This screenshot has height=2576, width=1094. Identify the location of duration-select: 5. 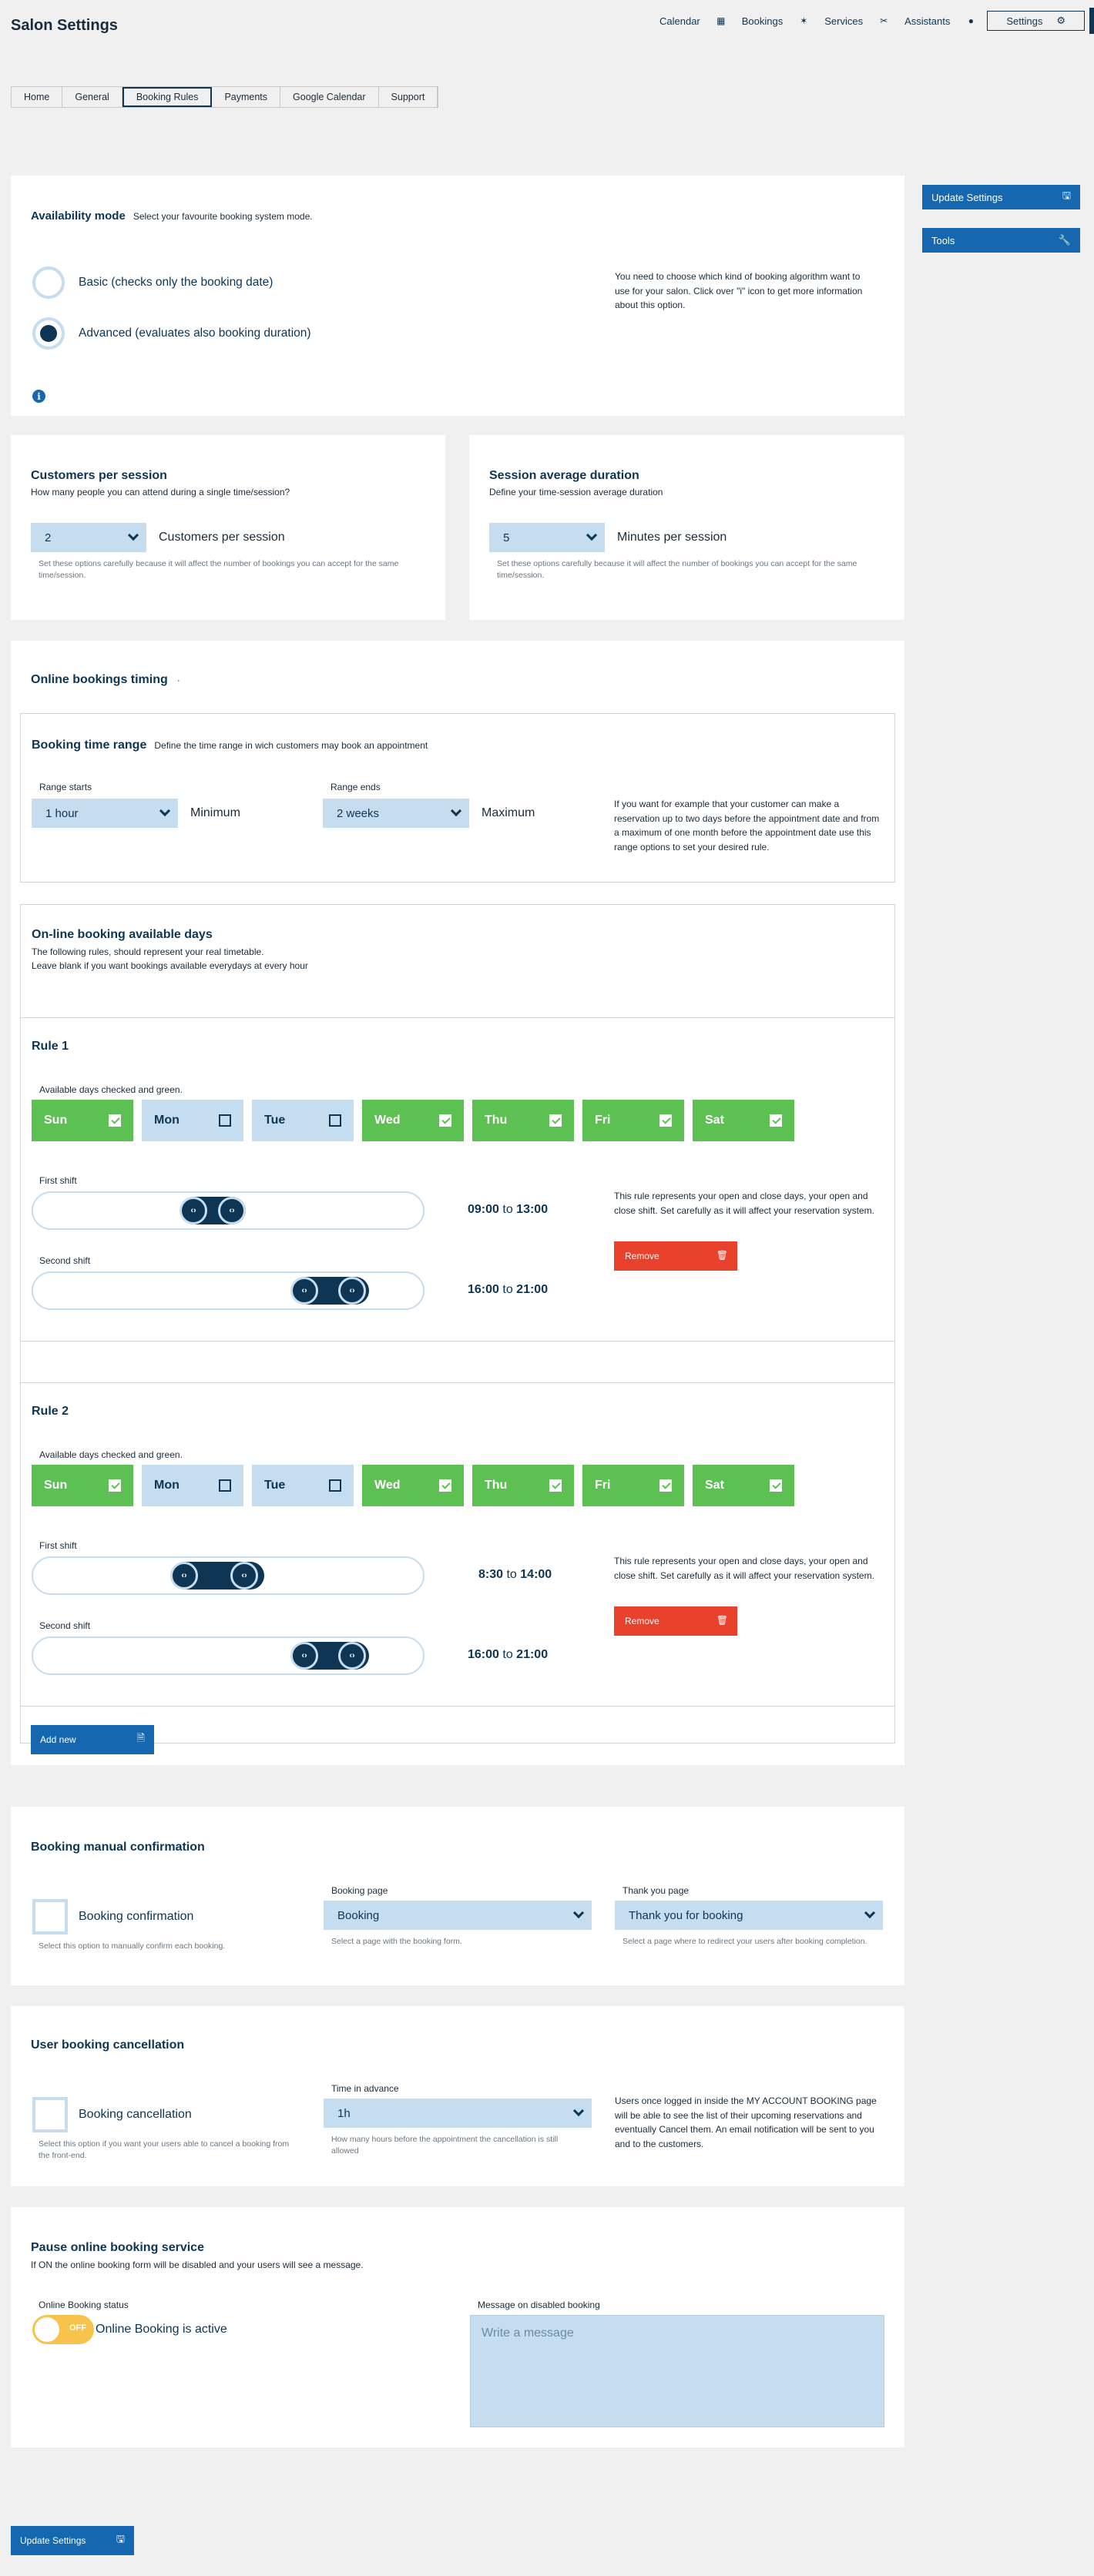
(547, 537).